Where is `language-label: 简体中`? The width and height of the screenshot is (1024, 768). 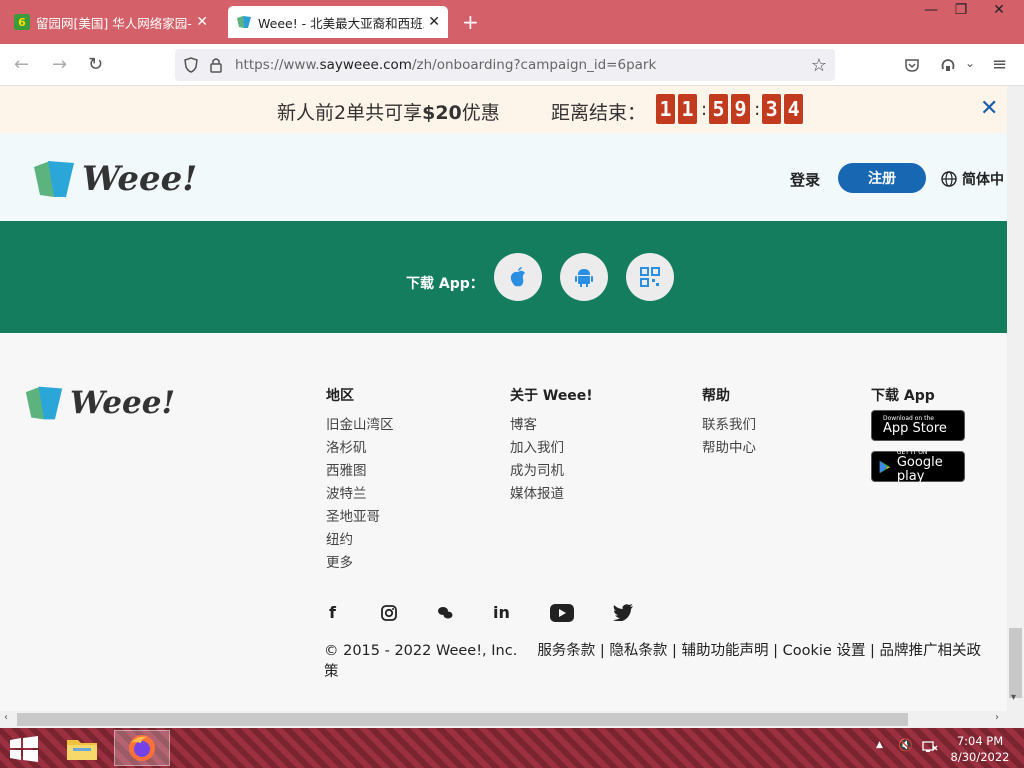 language-label: 简体中 is located at coordinates (983, 180).